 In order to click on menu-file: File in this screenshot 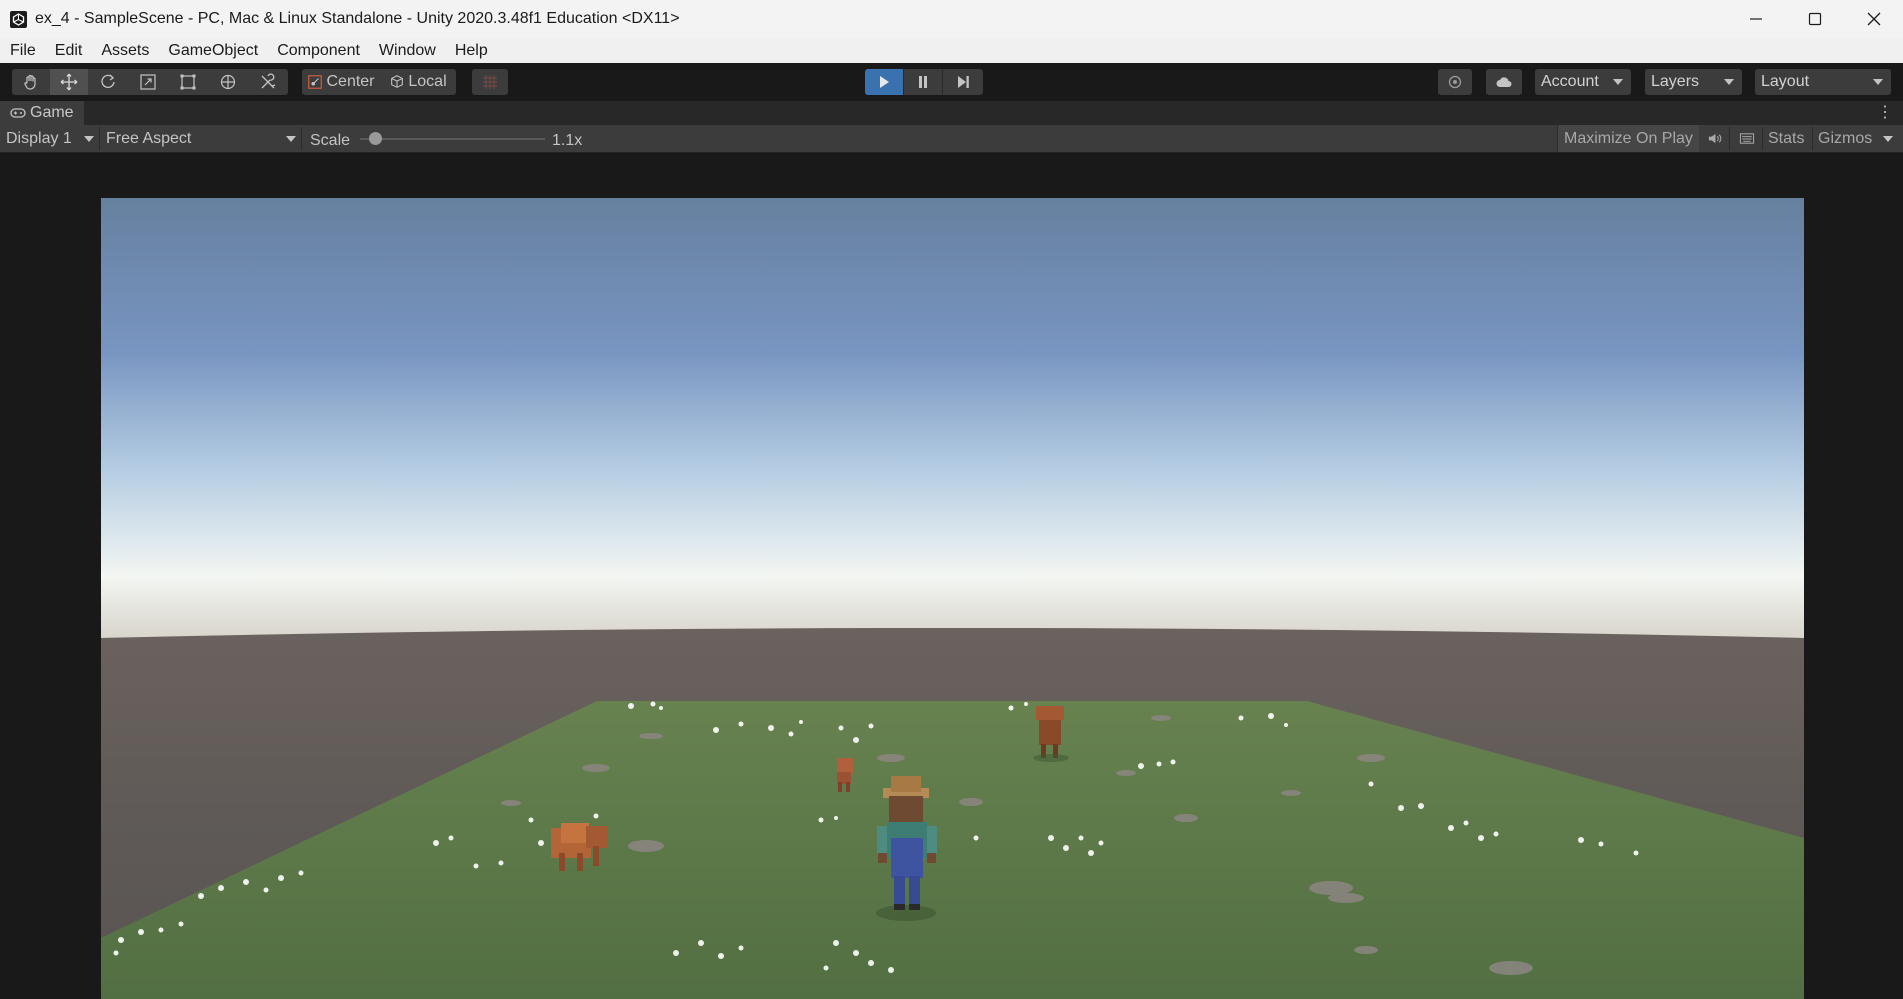, I will do `click(22, 51)`.